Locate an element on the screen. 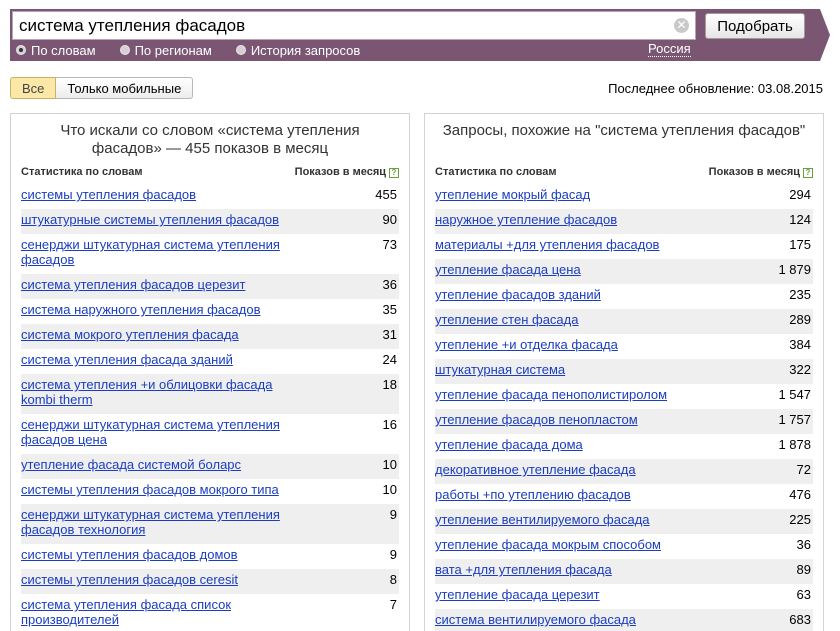 Image resolution: width=840 pixels, height=631 pixels. phrase-link: вата +для утепления фасада is located at coordinates (523, 569).